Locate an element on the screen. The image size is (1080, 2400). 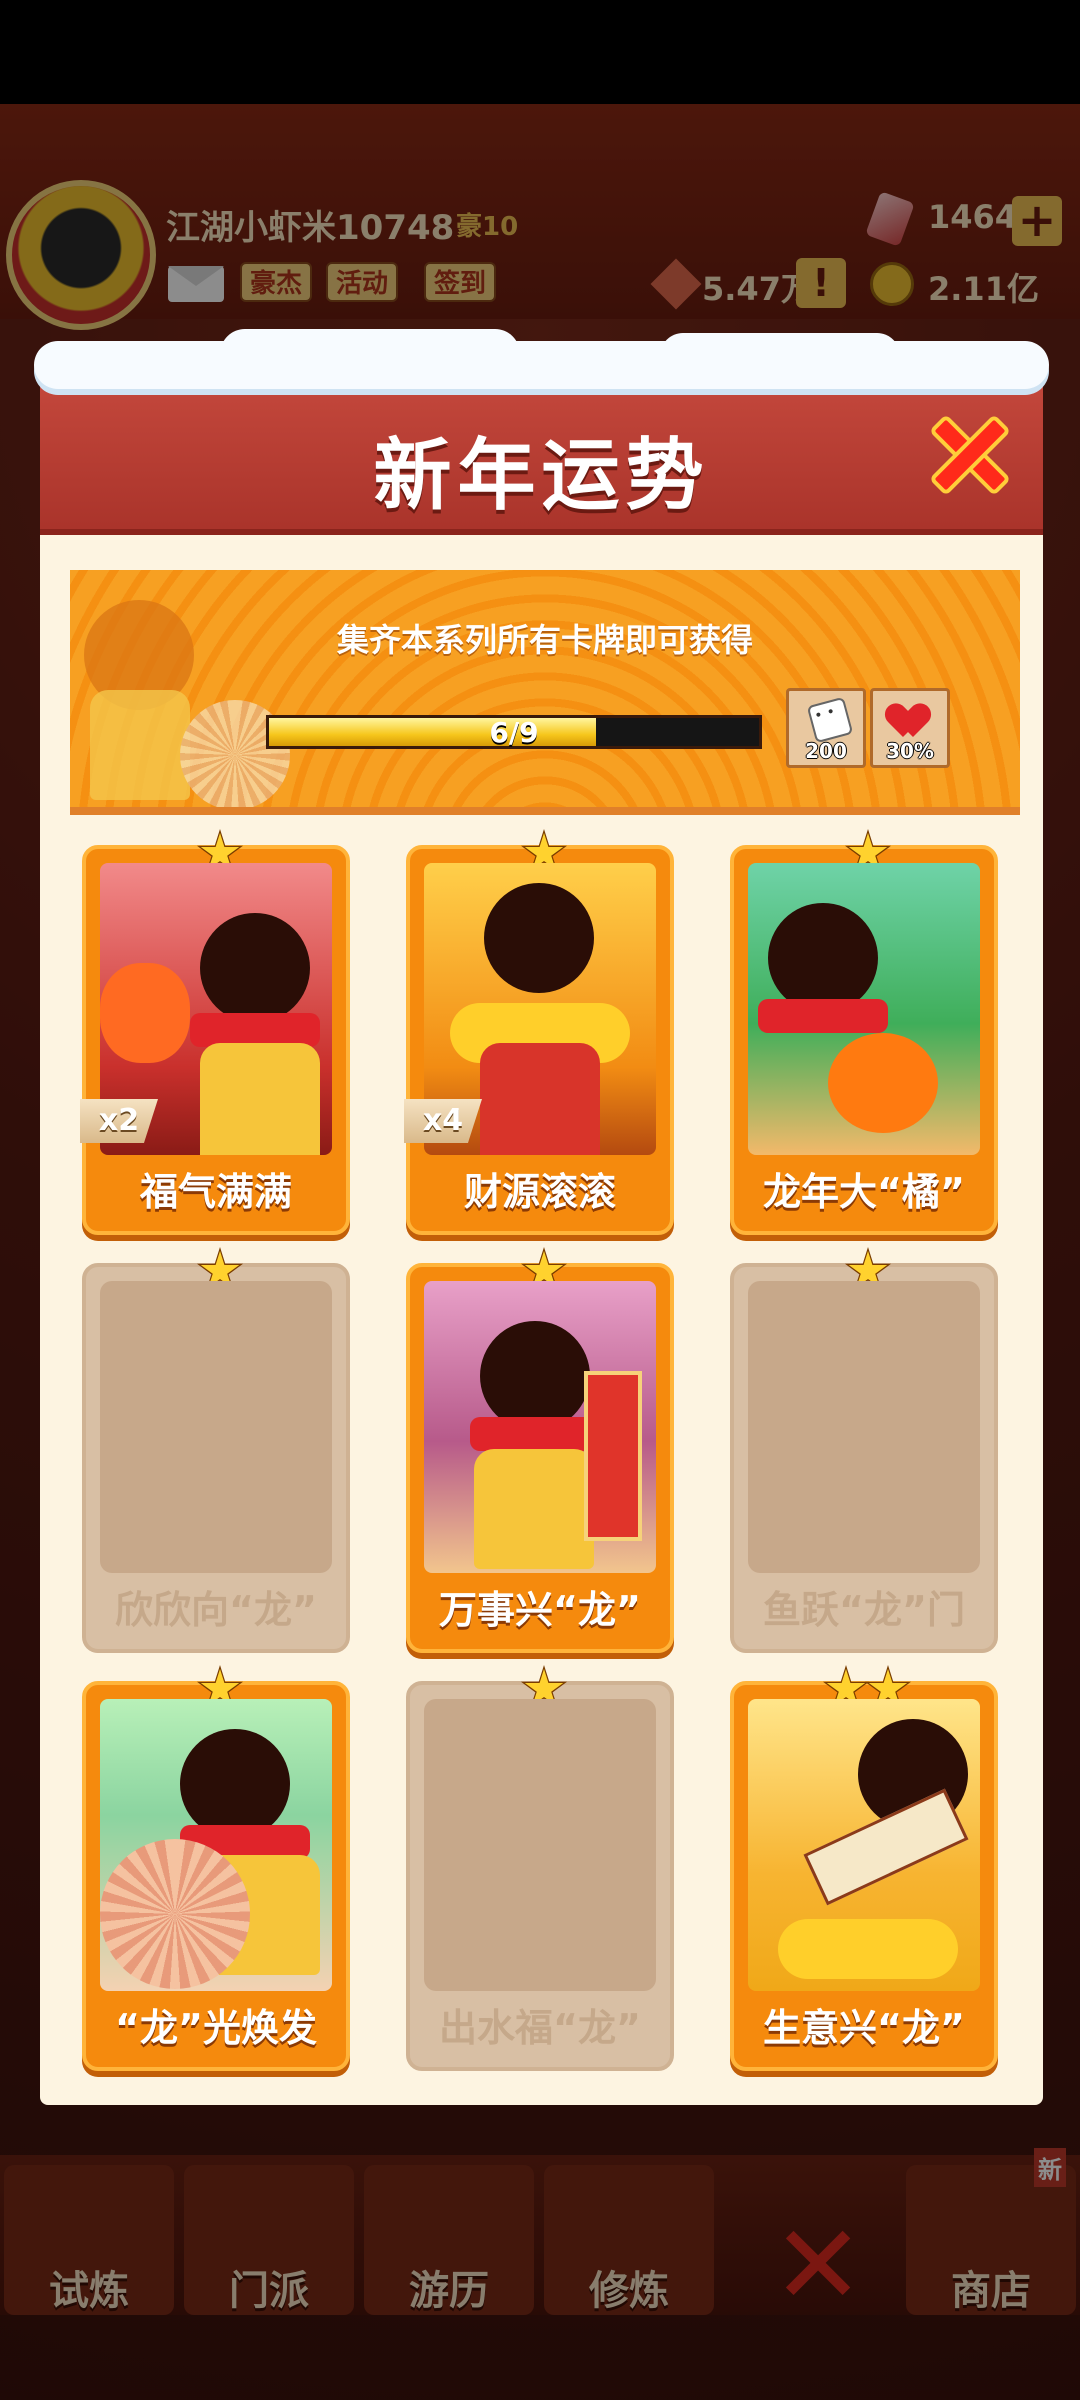
card-yuyue-locked: 鱼跃“龙”门 is located at coordinates (864, 1450).